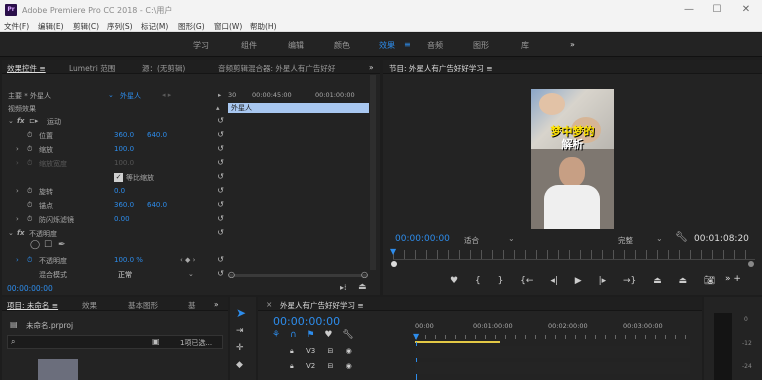  Describe the element at coordinates (689, 10) in the screenshot. I see `minimize-button: —` at that location.